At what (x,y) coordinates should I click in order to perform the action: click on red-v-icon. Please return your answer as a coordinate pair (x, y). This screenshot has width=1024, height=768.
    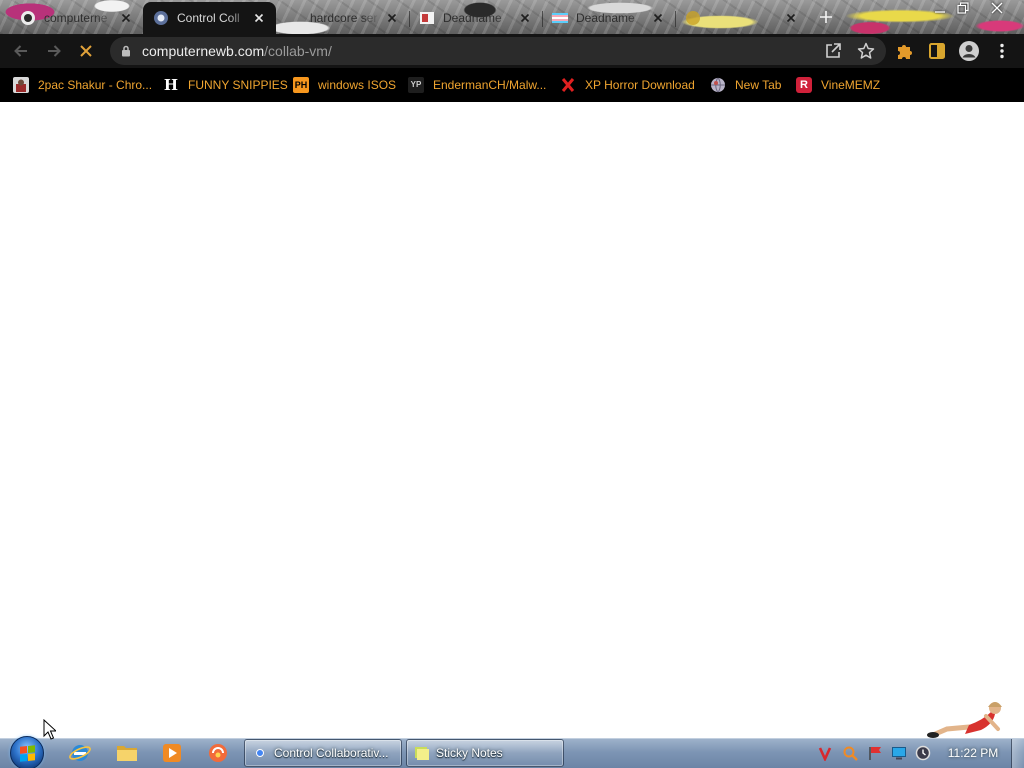
    Looking at the image, I should click on (825, 753).